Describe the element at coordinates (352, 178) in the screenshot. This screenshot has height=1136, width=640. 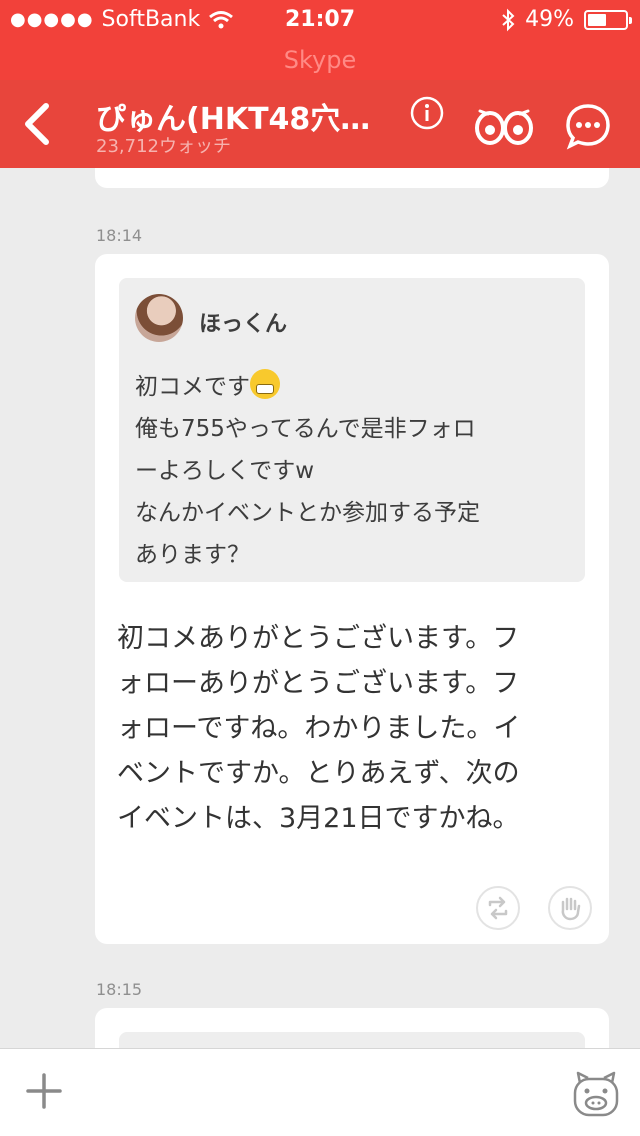
I see `previous-post-card` at that location.